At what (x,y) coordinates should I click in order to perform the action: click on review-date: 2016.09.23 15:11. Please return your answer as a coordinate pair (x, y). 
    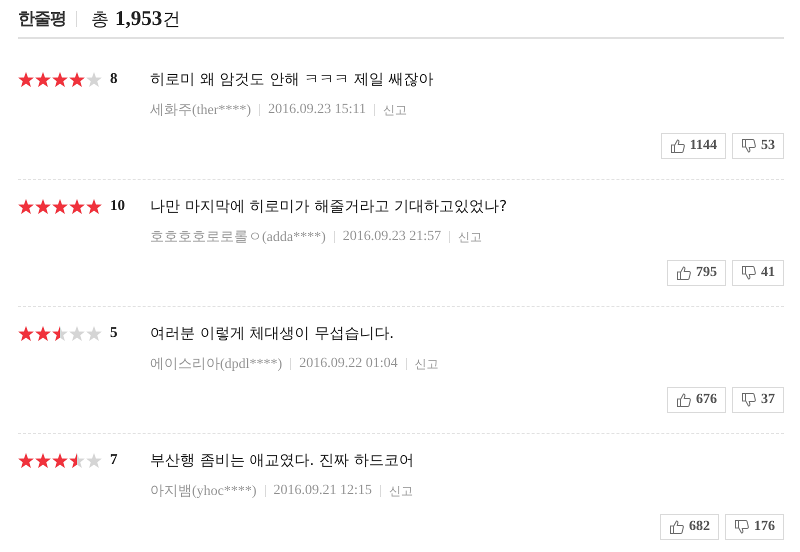
    Looking at the image, I should click on (317, 110).